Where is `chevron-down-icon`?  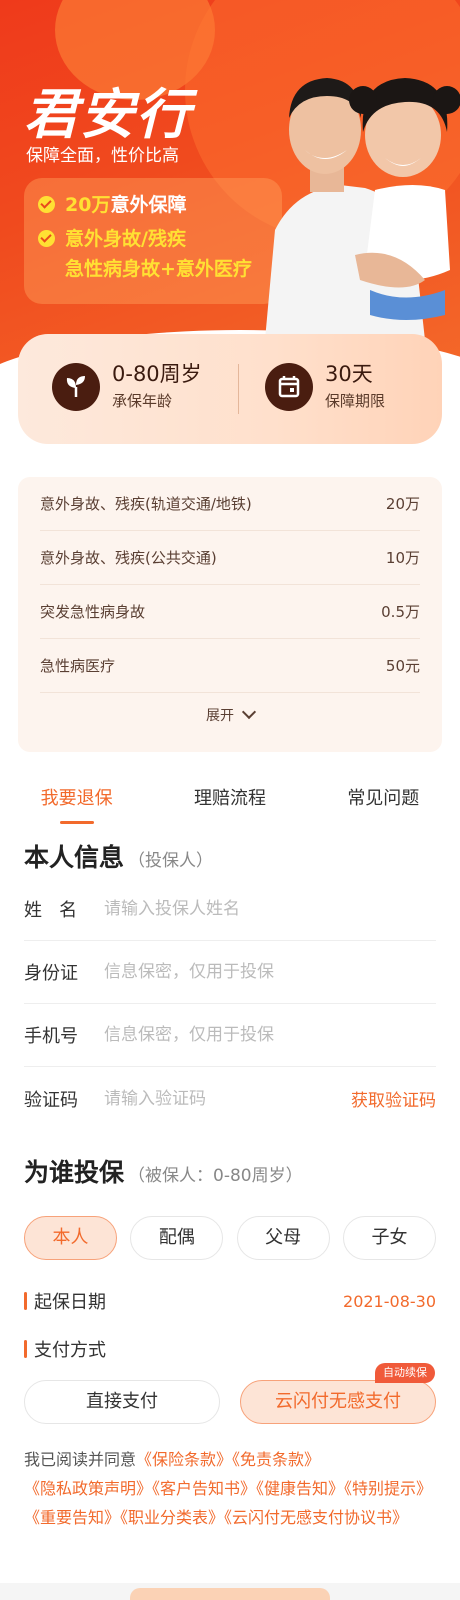
chevron-down-icon is located at coordinates (249, 712).